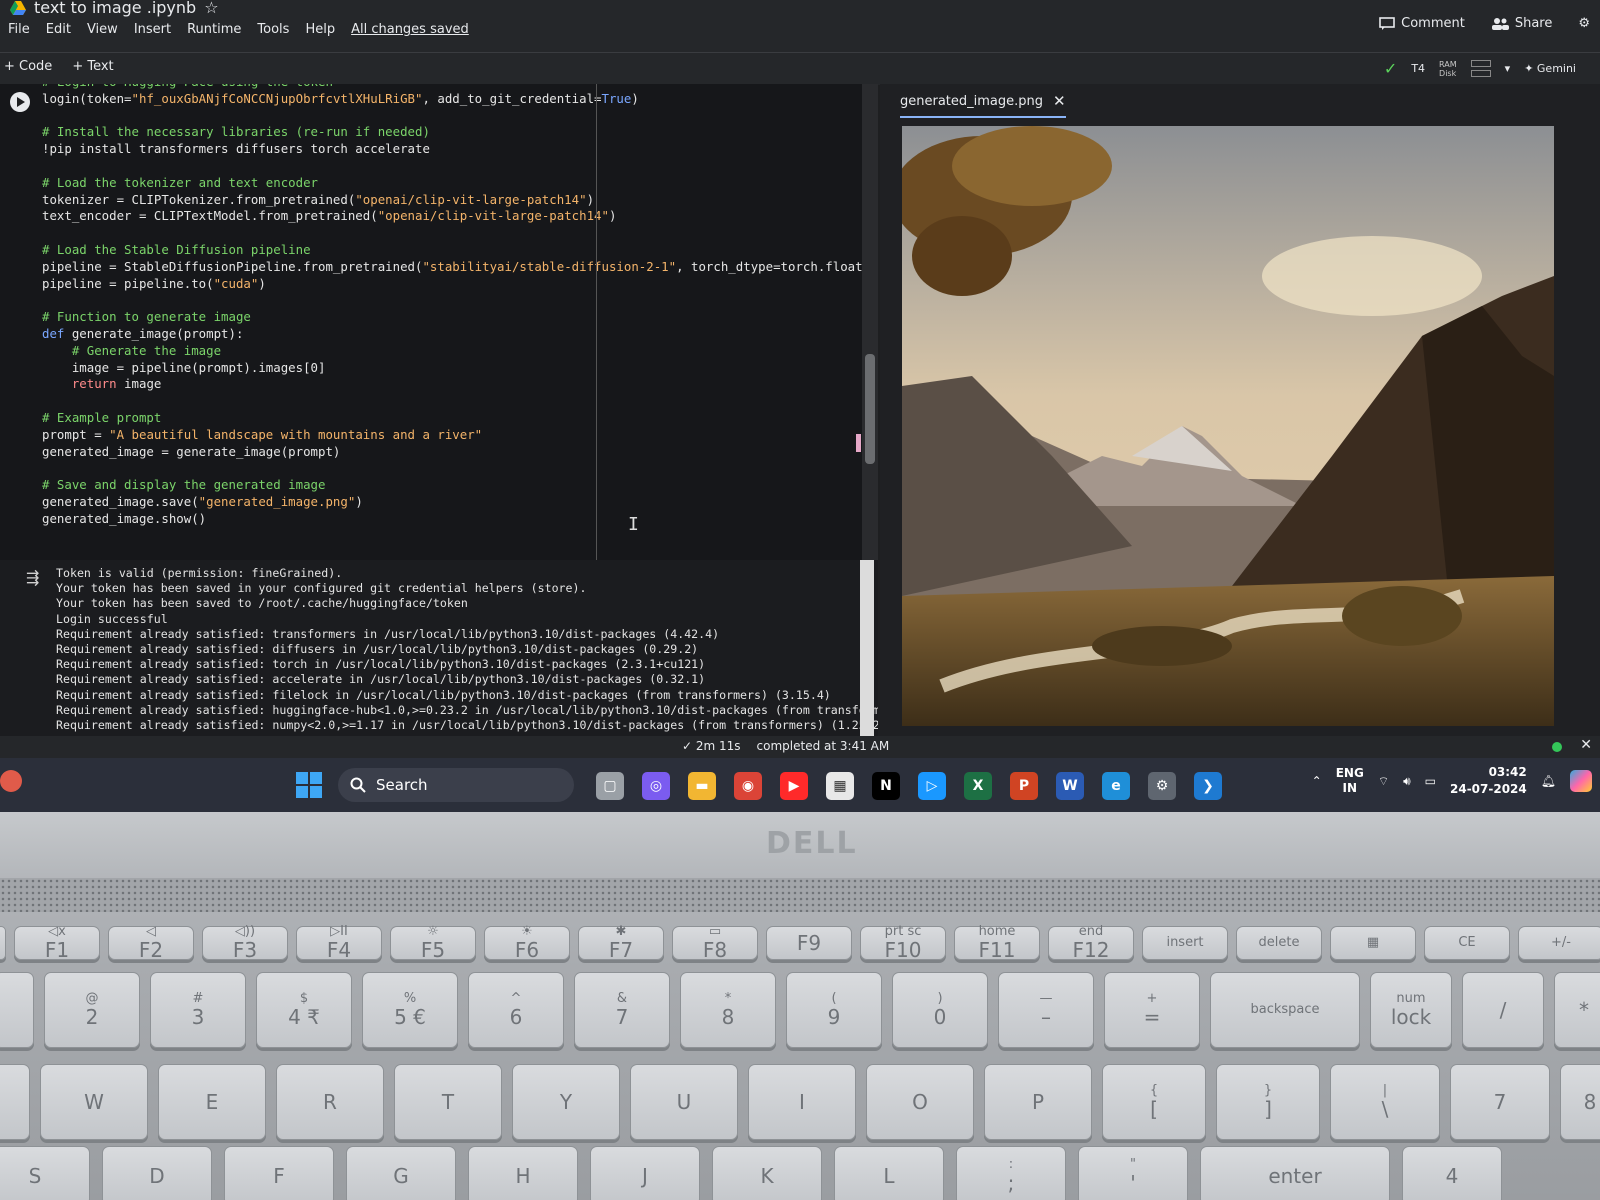 The height and width of the screenshot is (1200, 1600). What do you see at coordinates (1011, 1164) in the screenshot?
I see `key-top-legend: :` at bounding box center [1011, 1164].